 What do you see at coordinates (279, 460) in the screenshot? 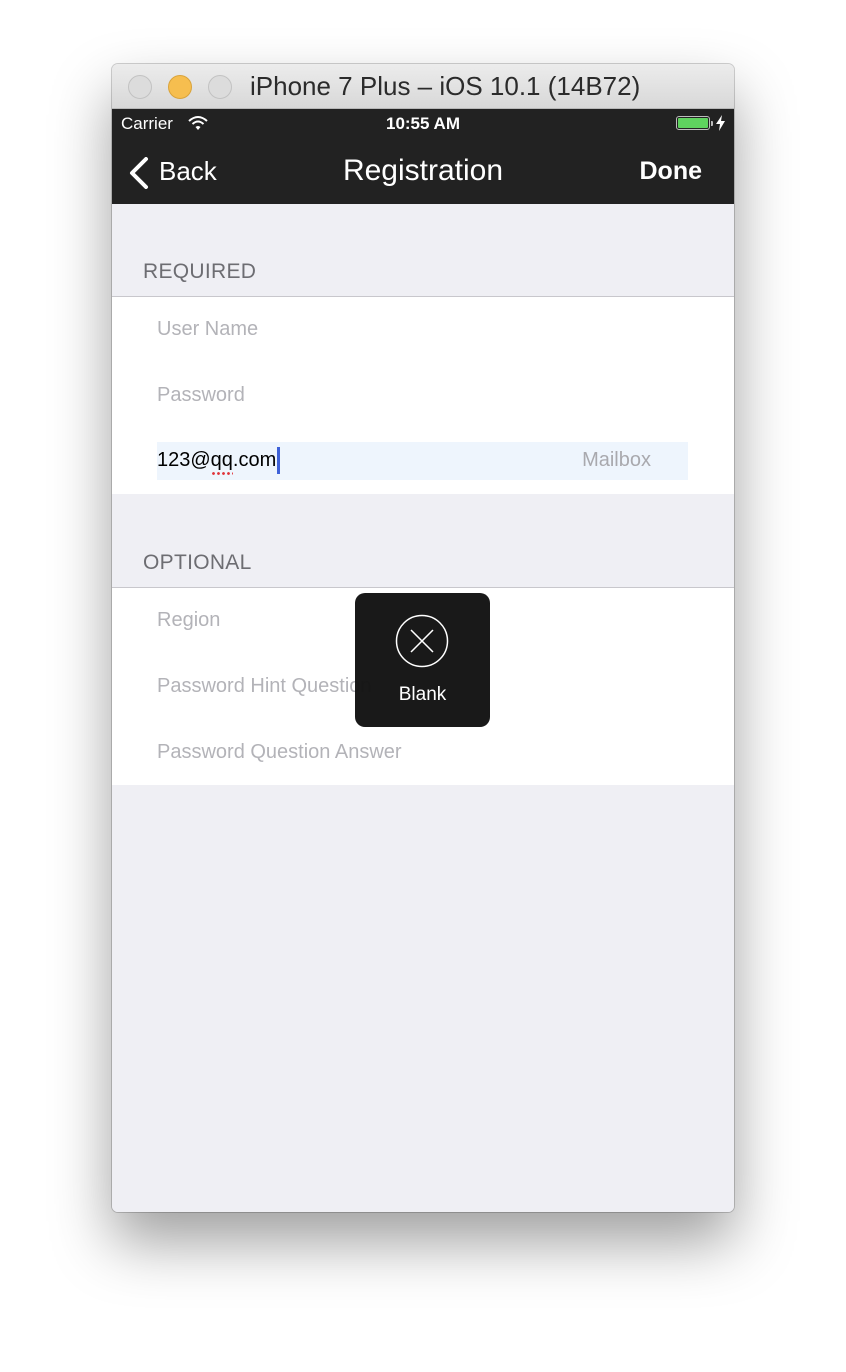
I see `text-cursor` at bounding box center [279, 460].